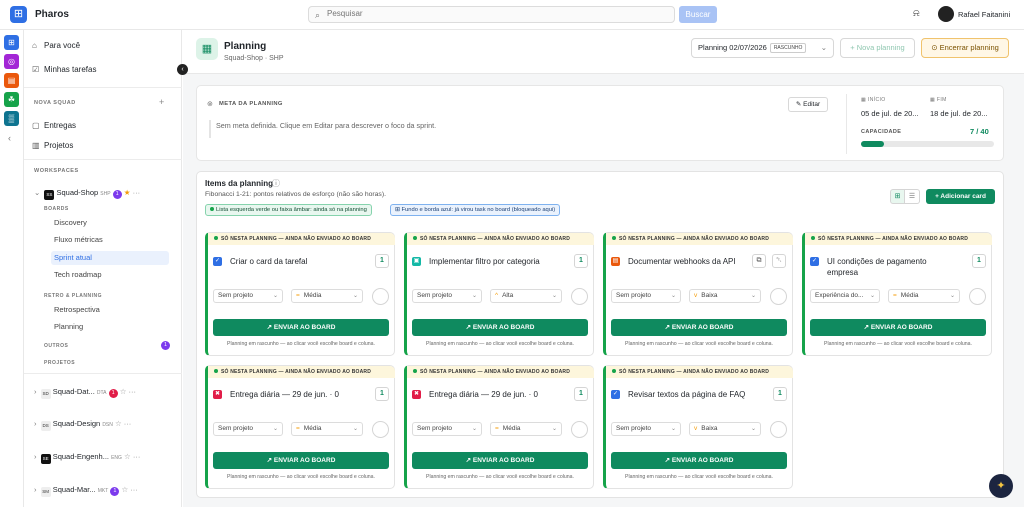 The height and width of the screenshot is (507, 1024). Describe the element at coordinates (105, 392) in the screenshot. I see `squad-item-data: › SD Squad-Dat... DTA 1 ☆ ···` at that location.